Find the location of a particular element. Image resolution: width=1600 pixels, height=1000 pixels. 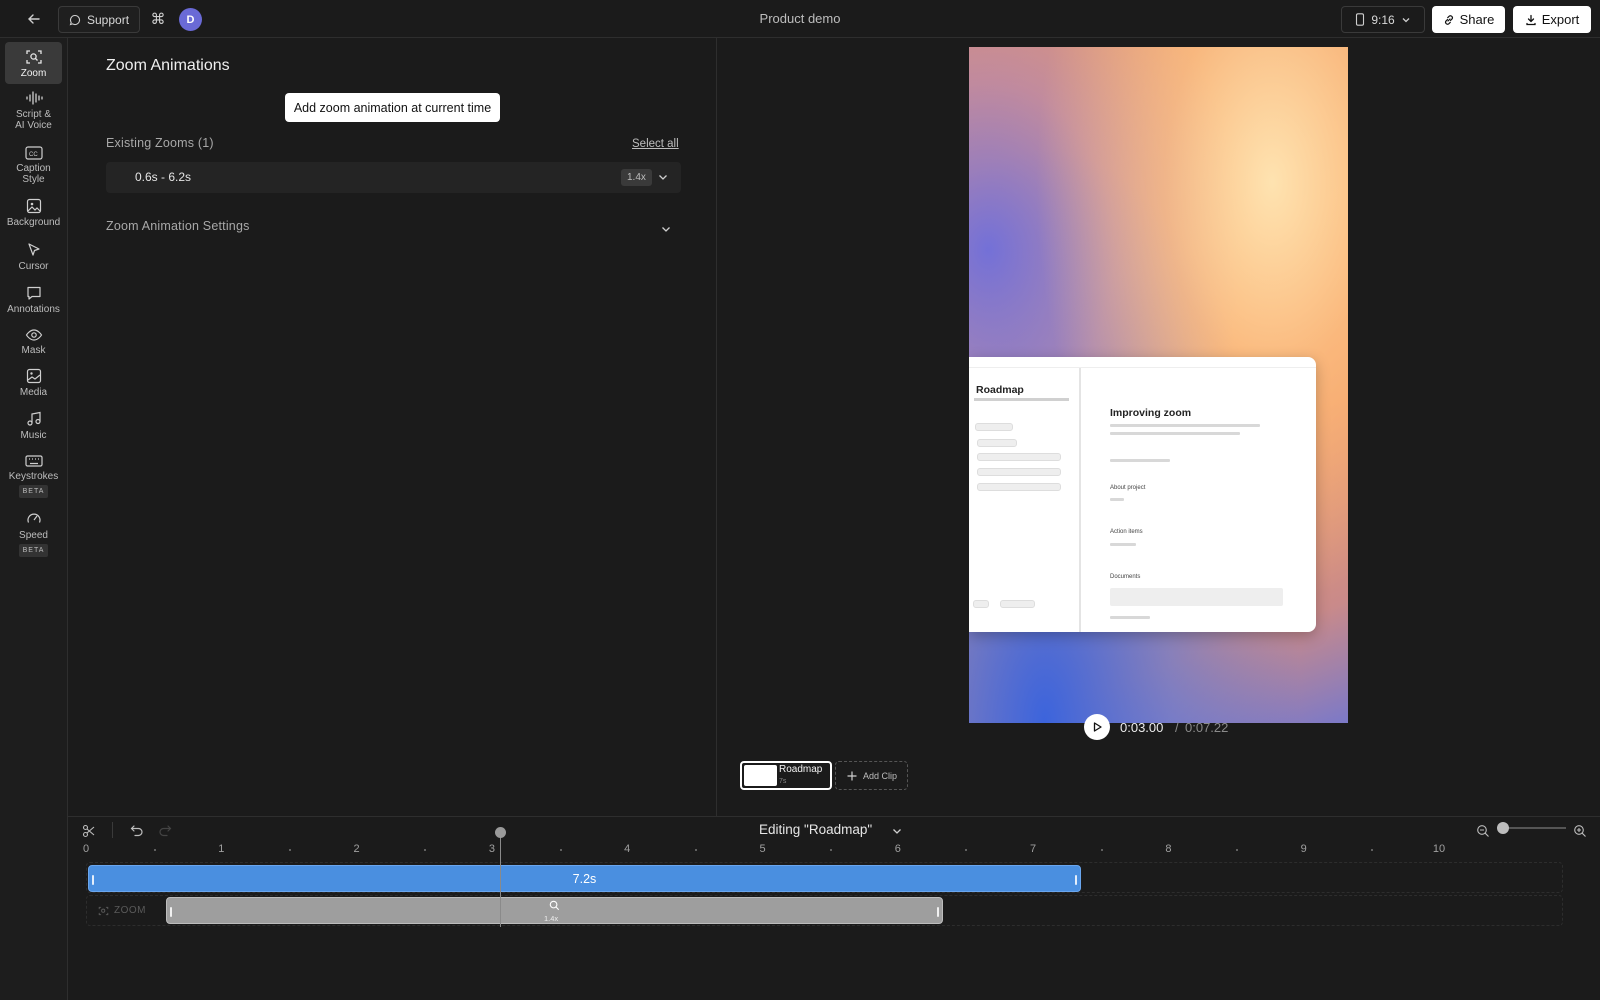

clip-bar: 7.2s is located at coordinates (584, 878).